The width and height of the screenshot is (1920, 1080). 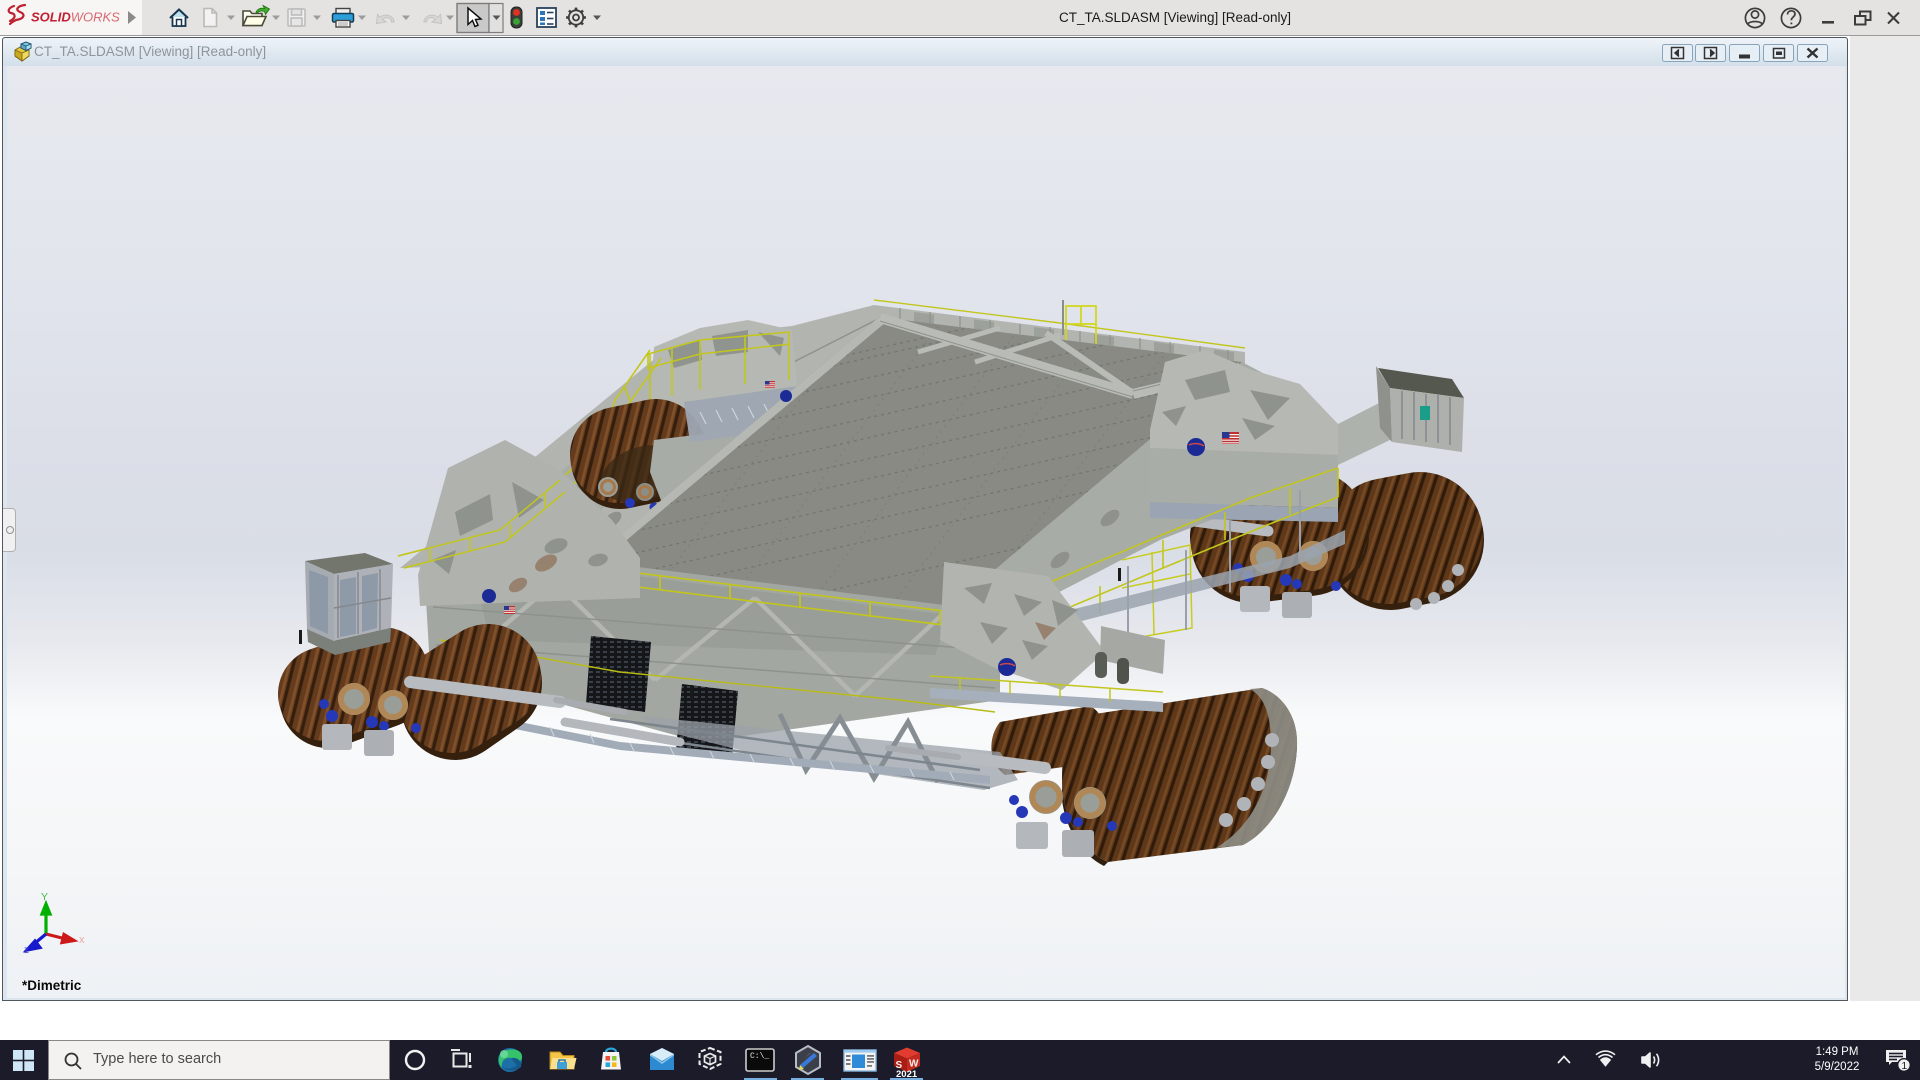 What do you see at coordinates (914, 1064) in the screenshot?
I see `svg-text: W` at bounding box center [914, 1064].